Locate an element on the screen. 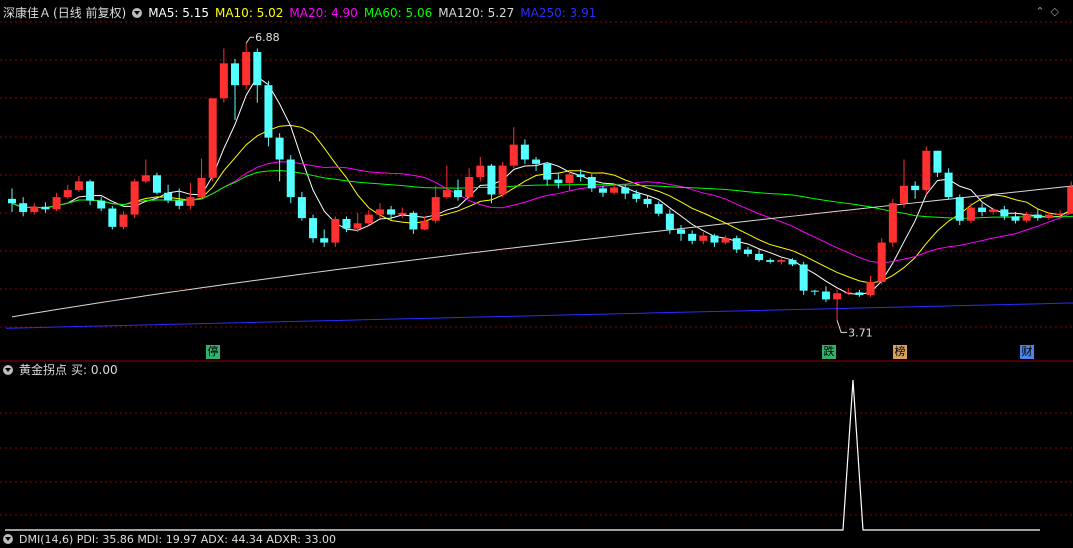 This screenshot has height=548, width=1073. panel-nav-icons: ⌃◇ is located at coordinates (1050, 11).